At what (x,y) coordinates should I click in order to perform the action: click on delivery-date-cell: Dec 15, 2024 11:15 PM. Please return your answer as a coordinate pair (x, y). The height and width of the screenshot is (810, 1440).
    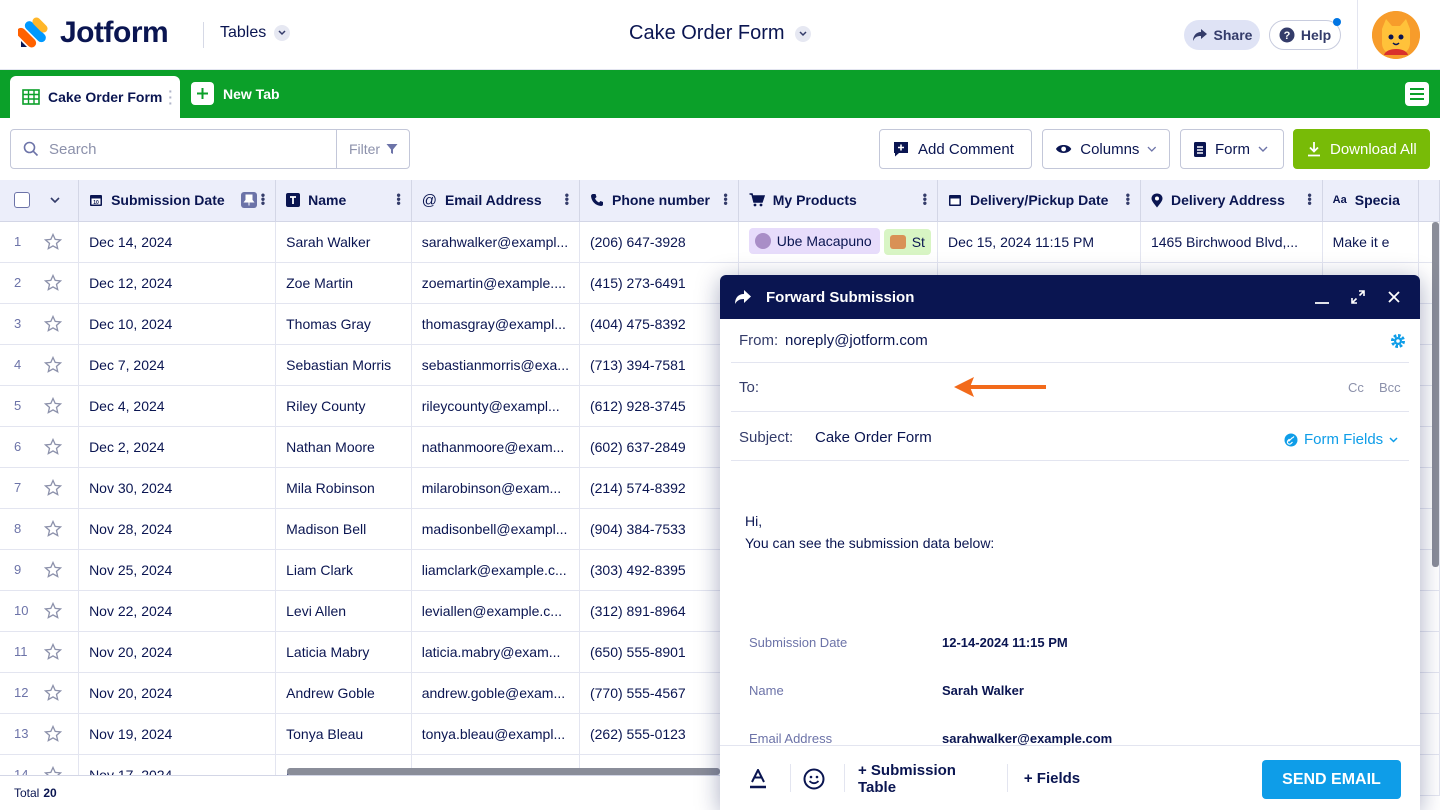
    Looking at the image, I should click on (1039, 242).